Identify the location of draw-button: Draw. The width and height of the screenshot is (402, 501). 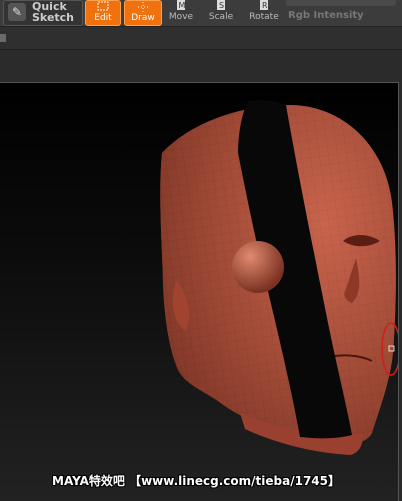
(143, 13).